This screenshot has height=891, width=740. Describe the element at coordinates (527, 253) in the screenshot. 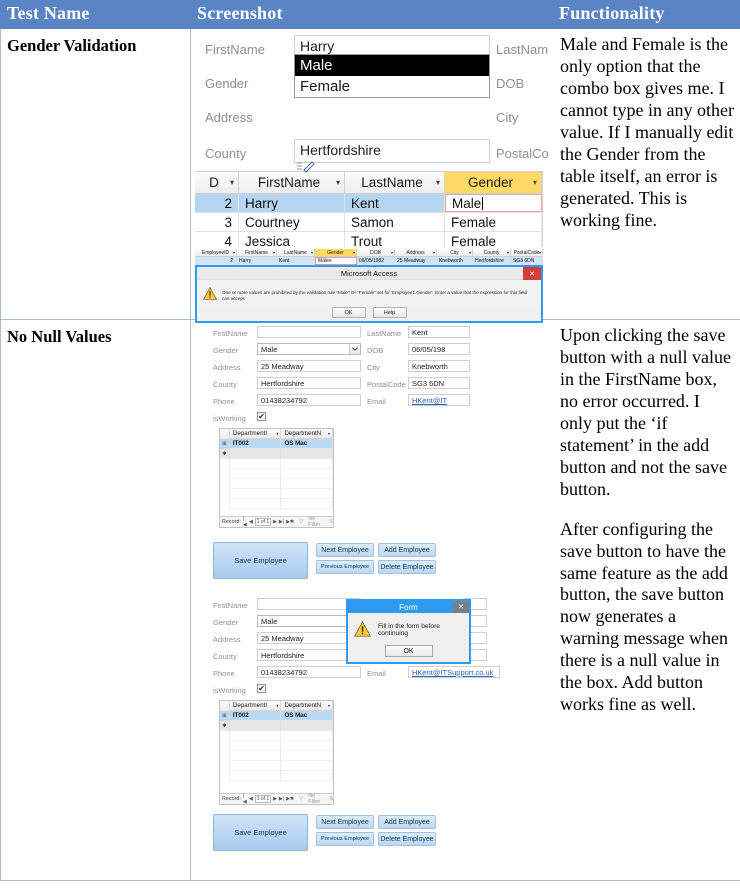

I see `mini-col-postalcode: PostalCode ▾` at that location.